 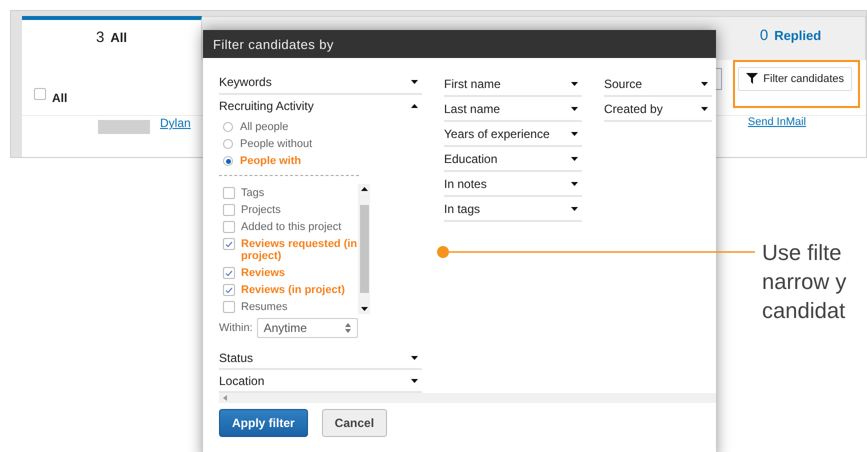 What do you see at coordinates (513, 84) in the screenshot?
I see `filter-header: First name` at bounding box center [513, 84].